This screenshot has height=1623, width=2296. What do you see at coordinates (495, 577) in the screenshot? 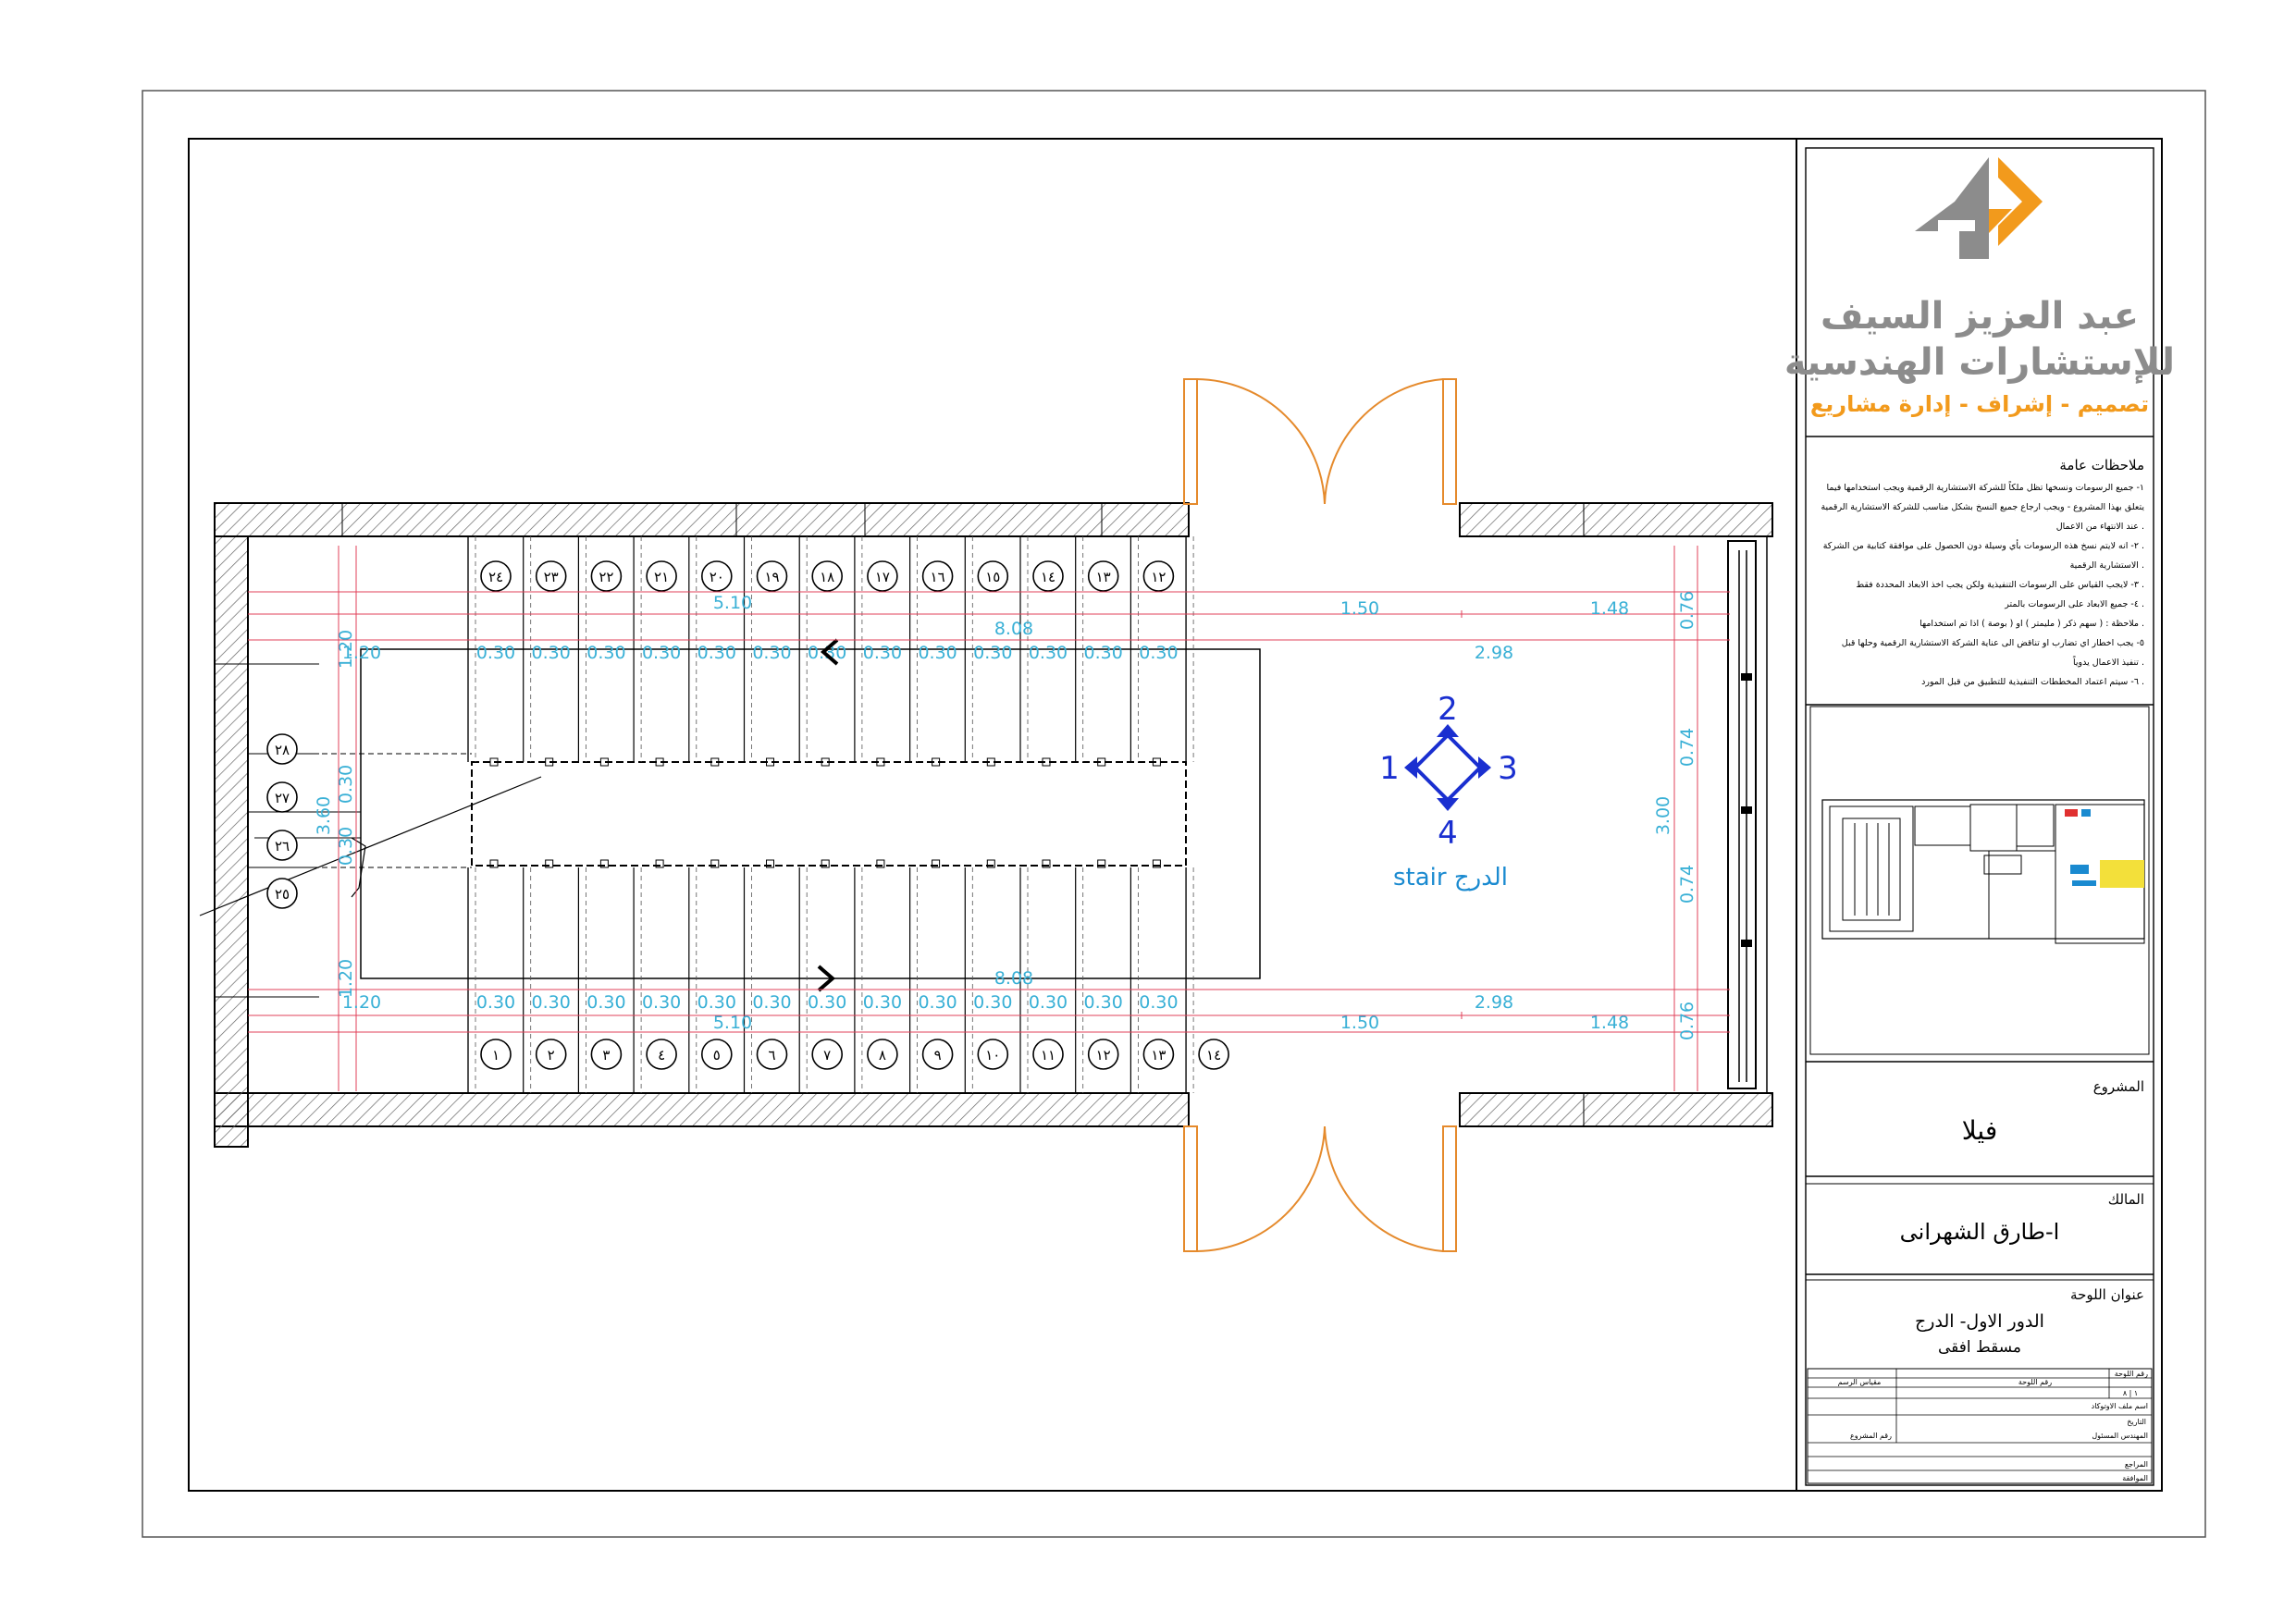
I see `step-number: ٢٤` at bounding box center [495, 577].